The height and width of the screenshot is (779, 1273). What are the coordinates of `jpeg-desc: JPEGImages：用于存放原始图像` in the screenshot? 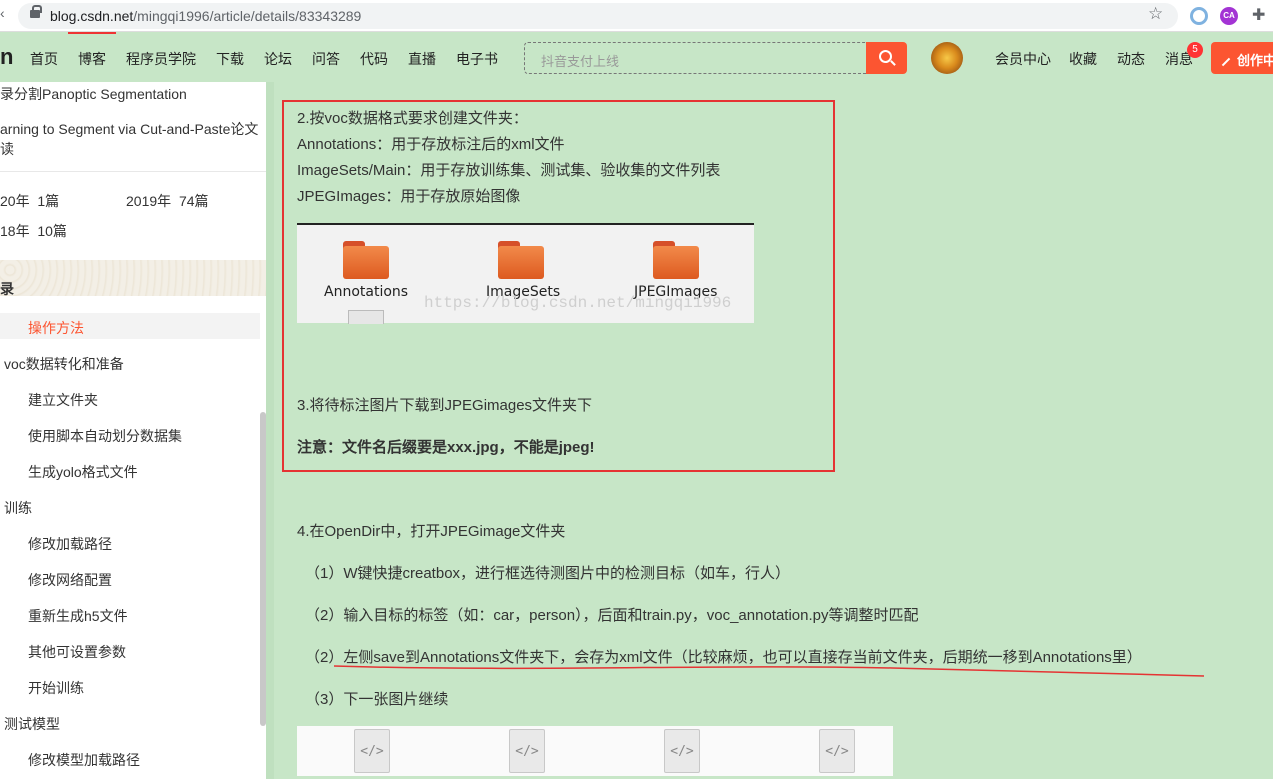 It's located at (409, 196).